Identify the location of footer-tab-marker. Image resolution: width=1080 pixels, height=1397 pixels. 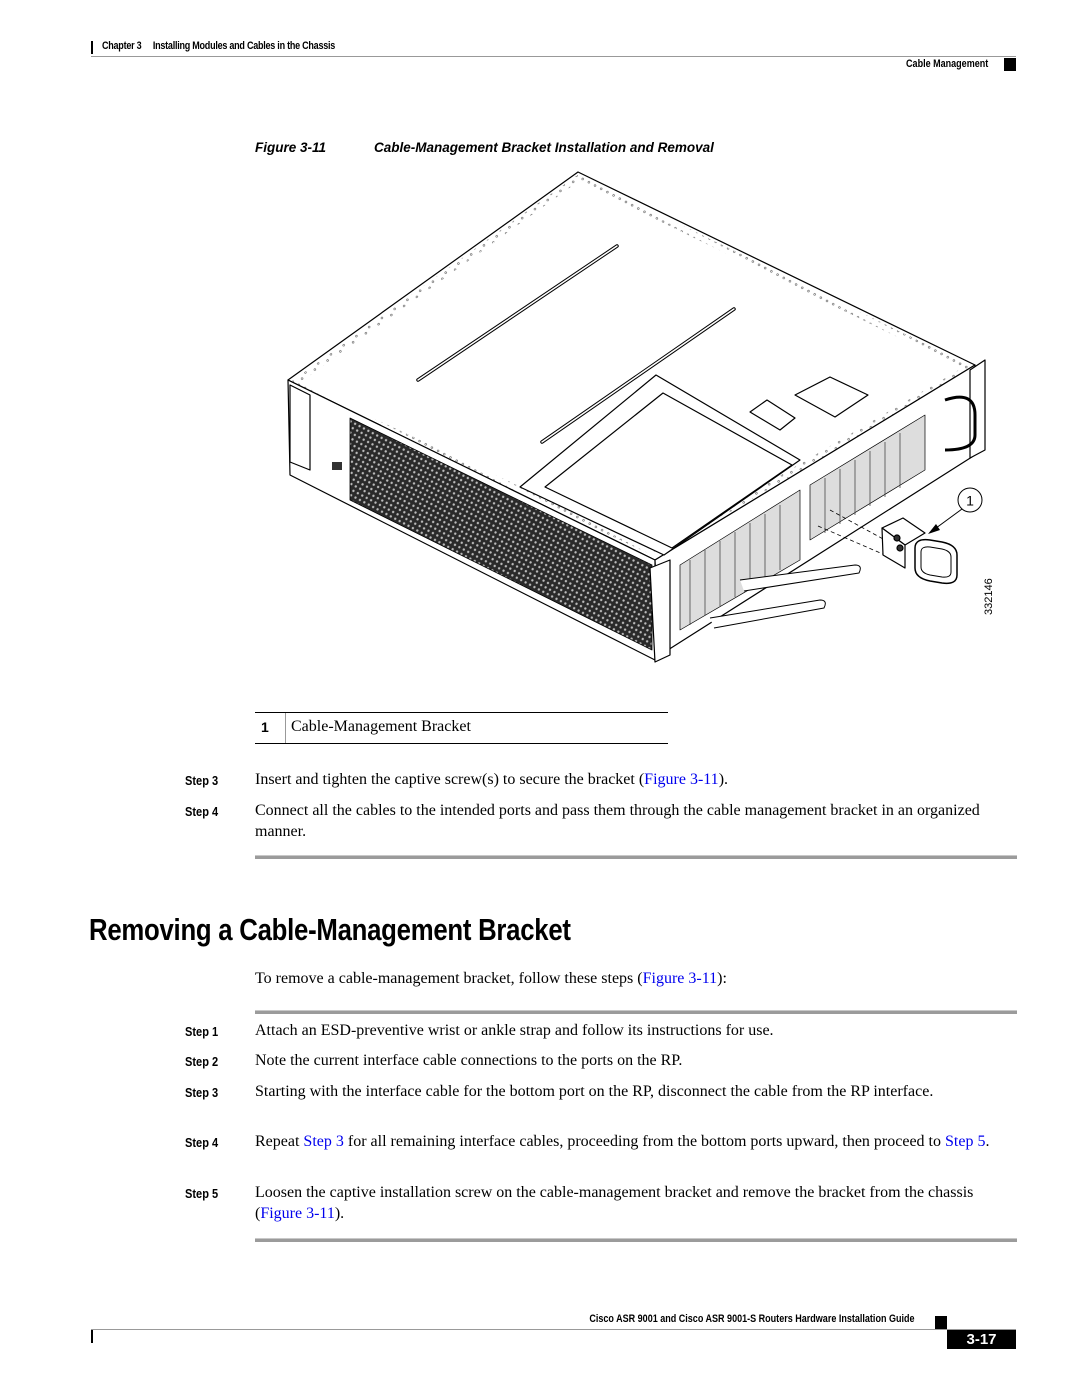
(941, 1322).